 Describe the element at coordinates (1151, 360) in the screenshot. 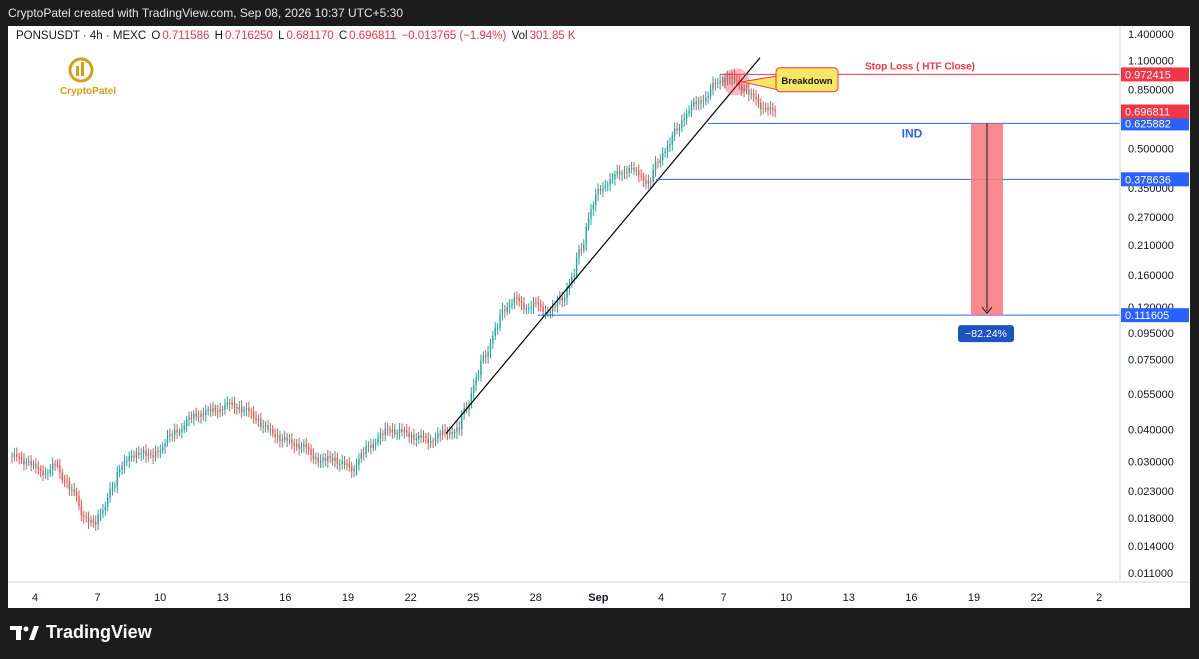

I see `price-tick-label: 0.075000` at that location.